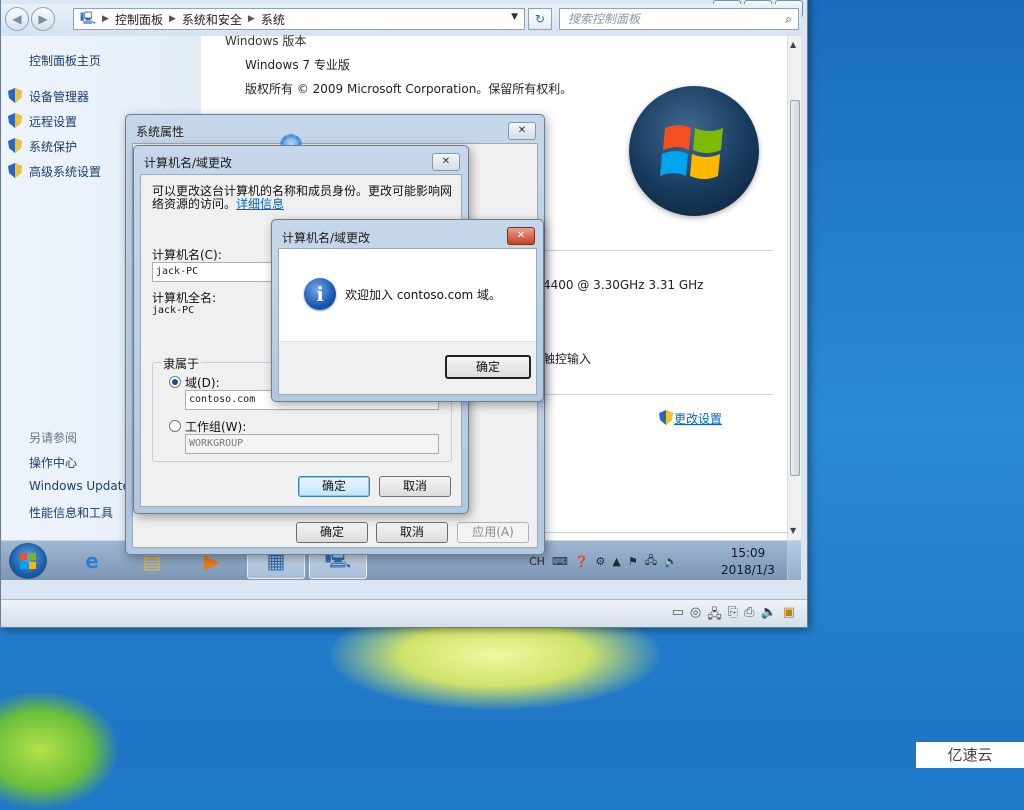 This screenshot has width=1024, height=810. What do you see at coordinates (540, 19) in the screenshot?
I see `refresh-button: ↻` at bounding box center [540, 19].